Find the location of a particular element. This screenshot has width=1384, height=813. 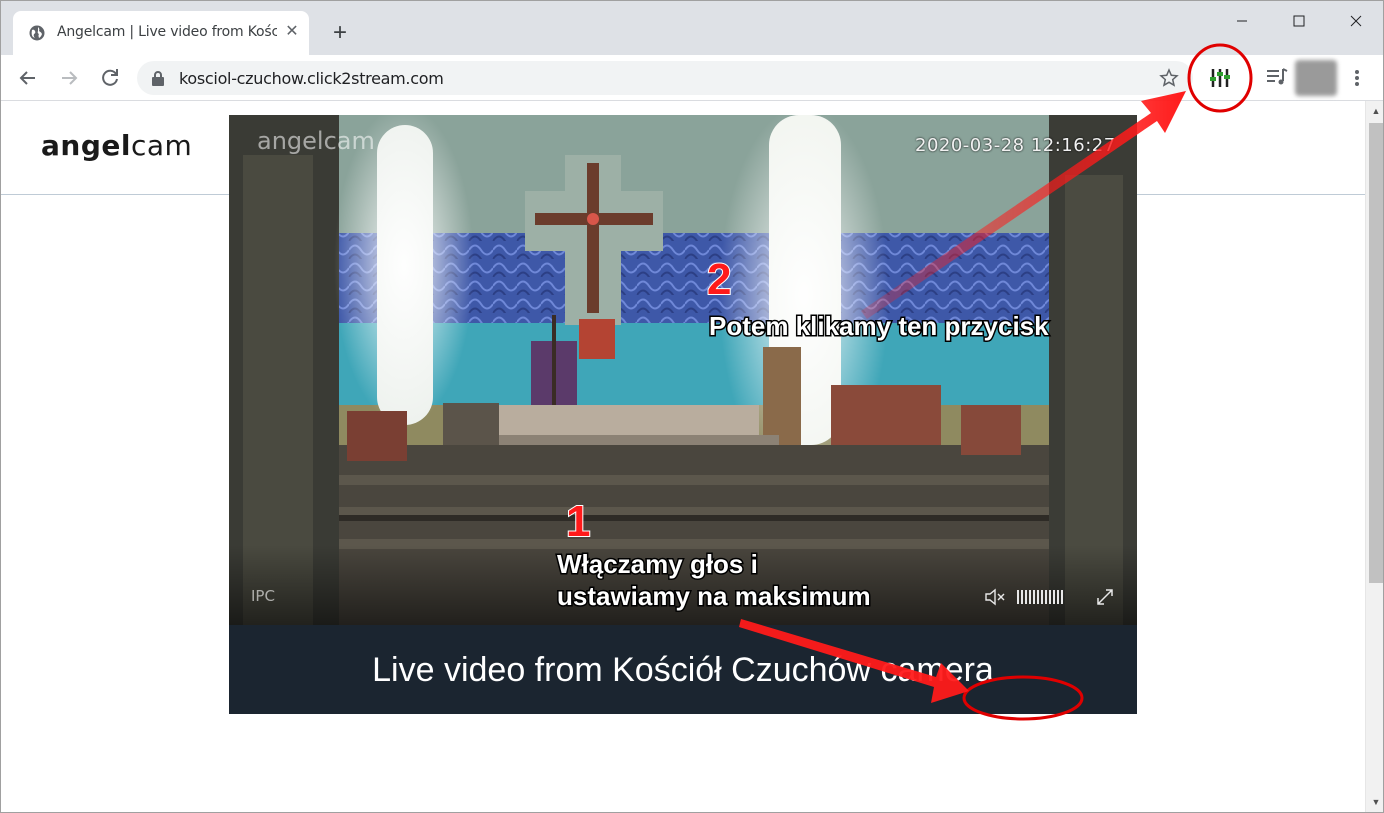

kebab-menu-icon is located at coordinates (1357, 78).